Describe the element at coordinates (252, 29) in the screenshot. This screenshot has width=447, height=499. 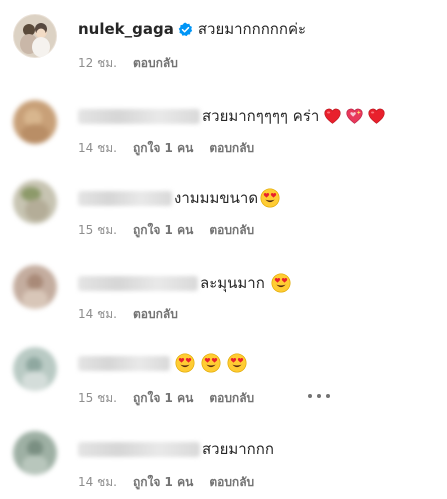
I see `comment-text: สวยมากกกกกค่ะ` at that location.